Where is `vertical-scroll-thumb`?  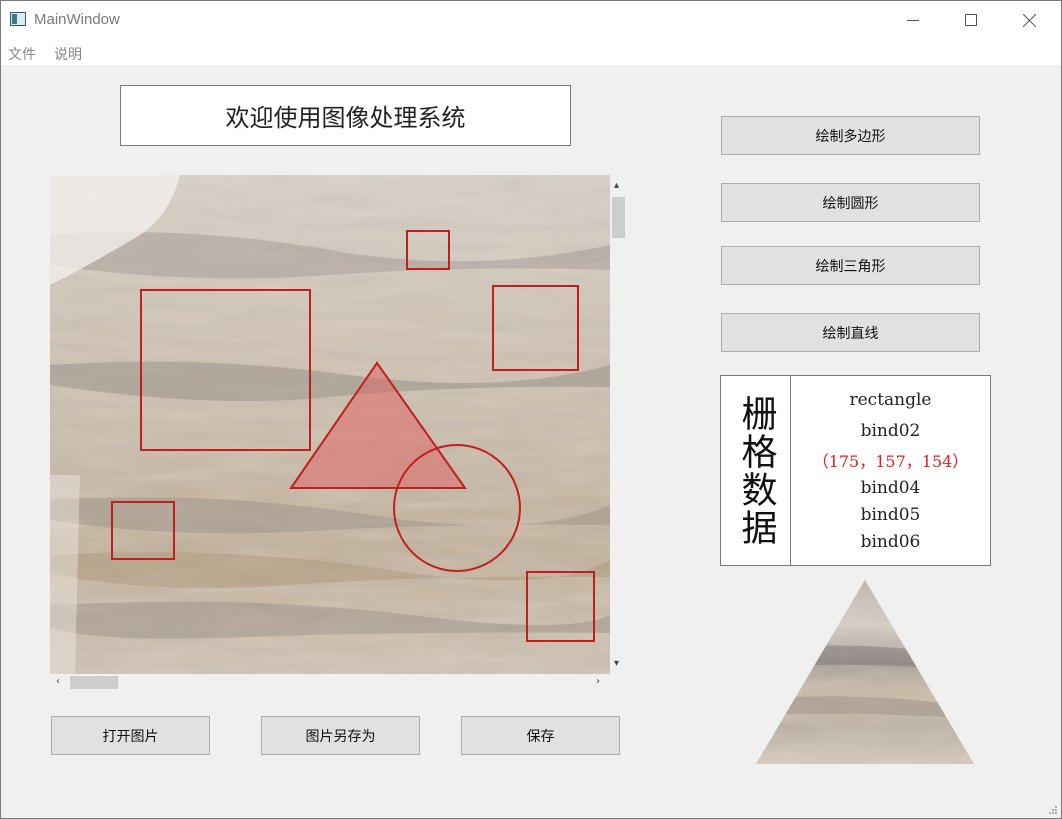
vertical-scroll-thumb is located at coordinates (618, 217).